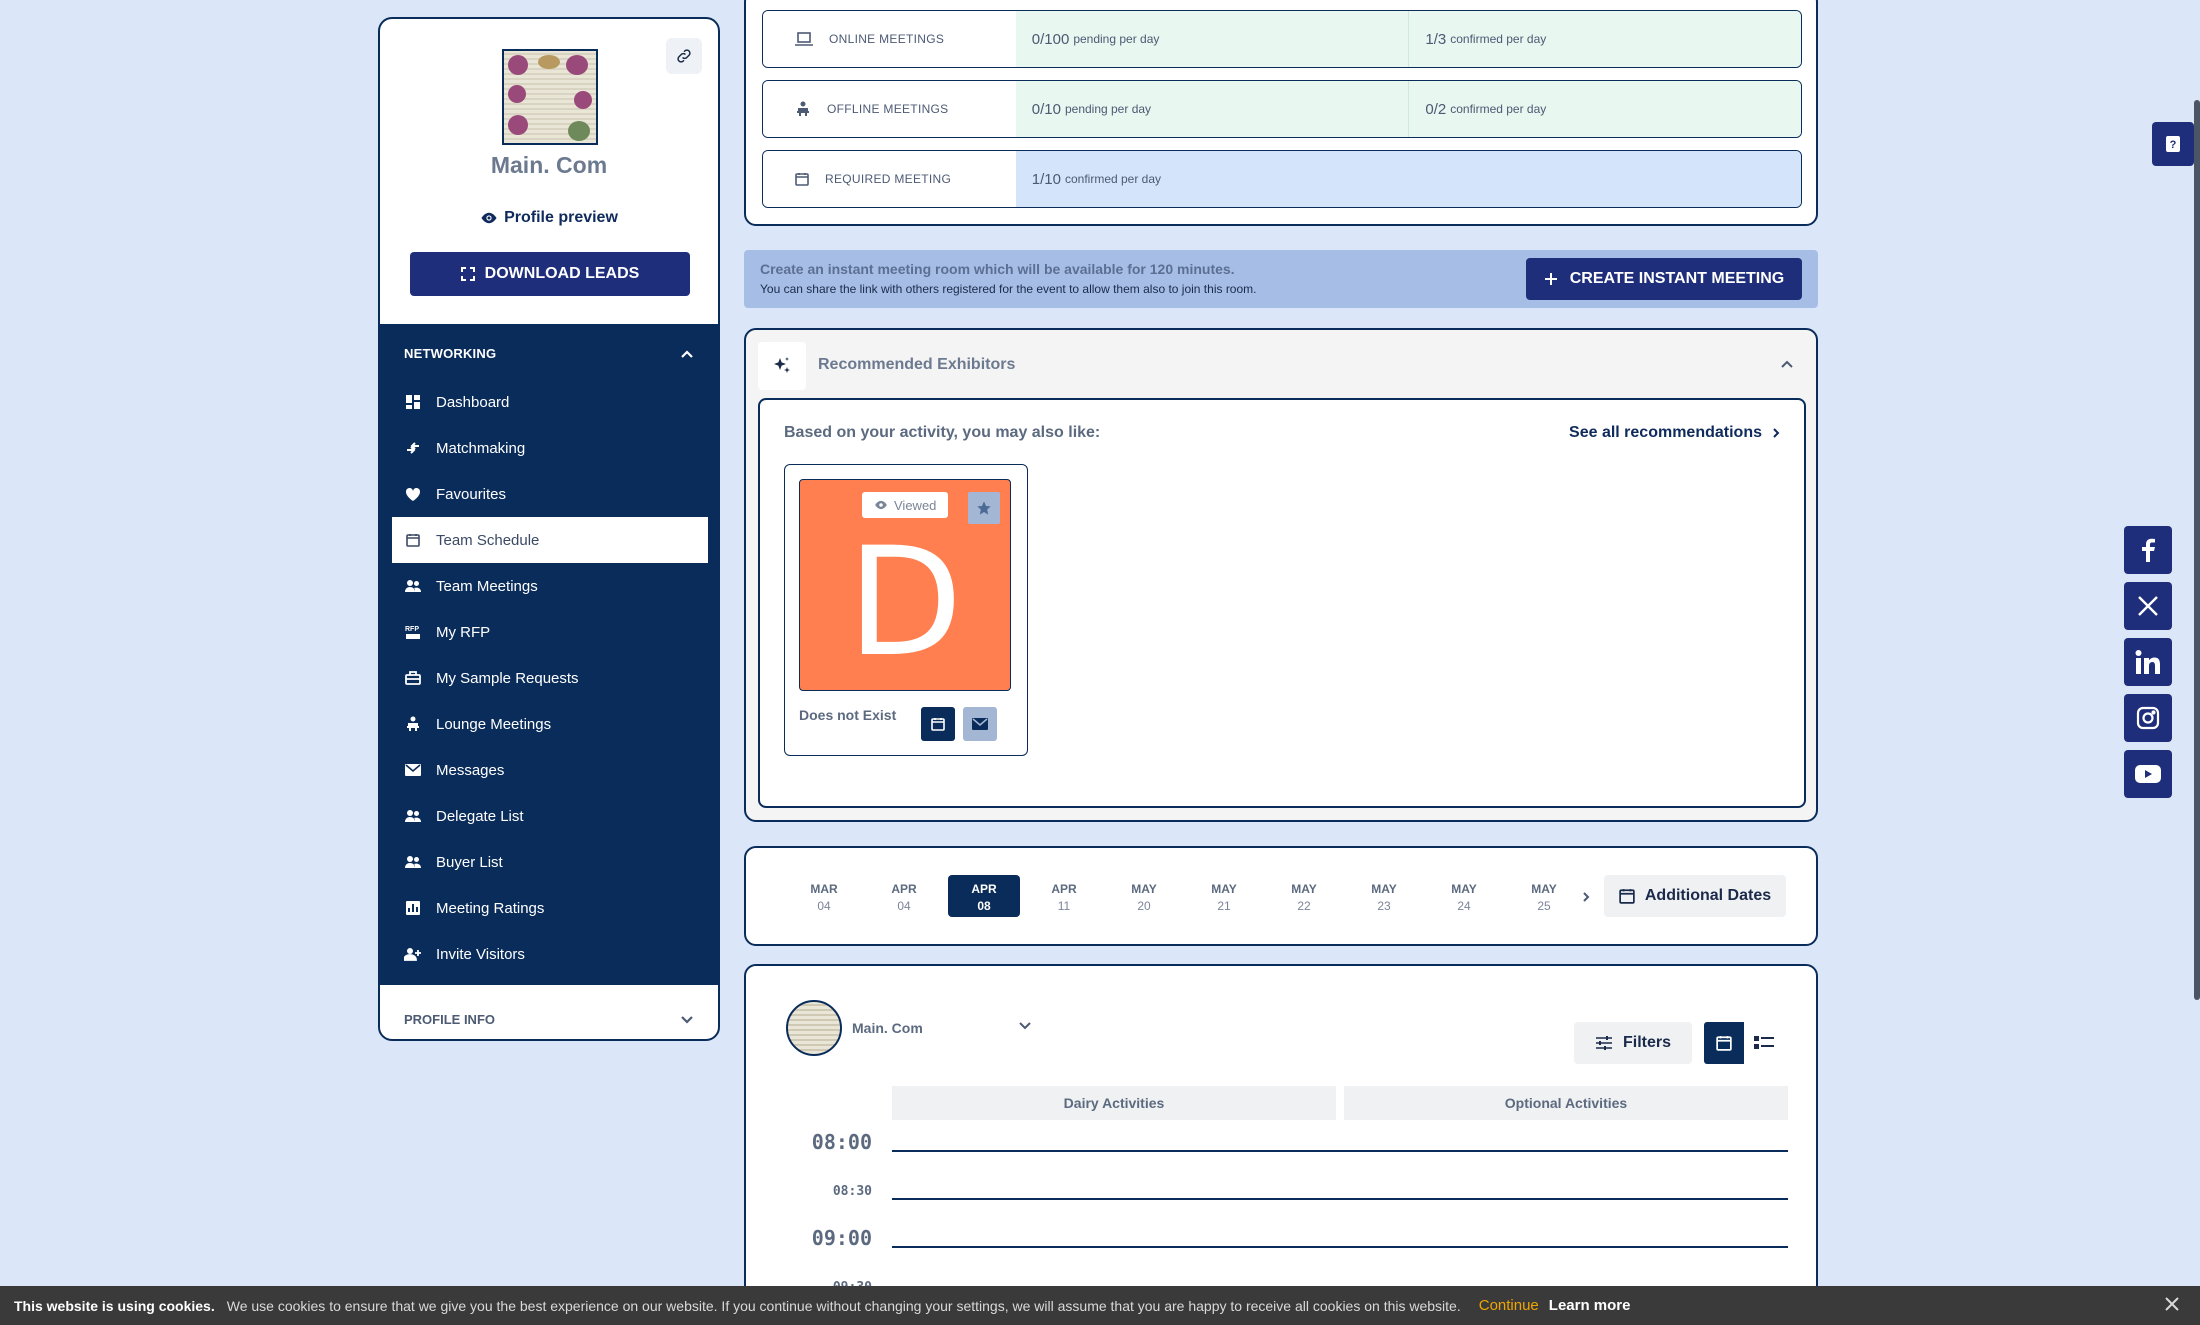 The image size is (2200, 1325). Describe the element at coordinates (1633, 1043) in the screenshot. I see `filters-button: Filters` at that location.